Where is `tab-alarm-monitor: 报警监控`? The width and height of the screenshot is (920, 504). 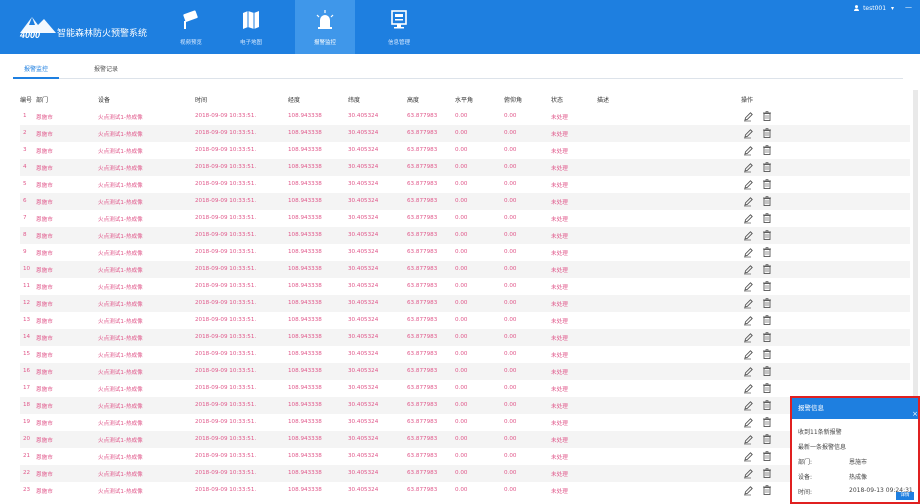
tab-alarm-monitor: 报警监控 is located at coordinates (36, 70).